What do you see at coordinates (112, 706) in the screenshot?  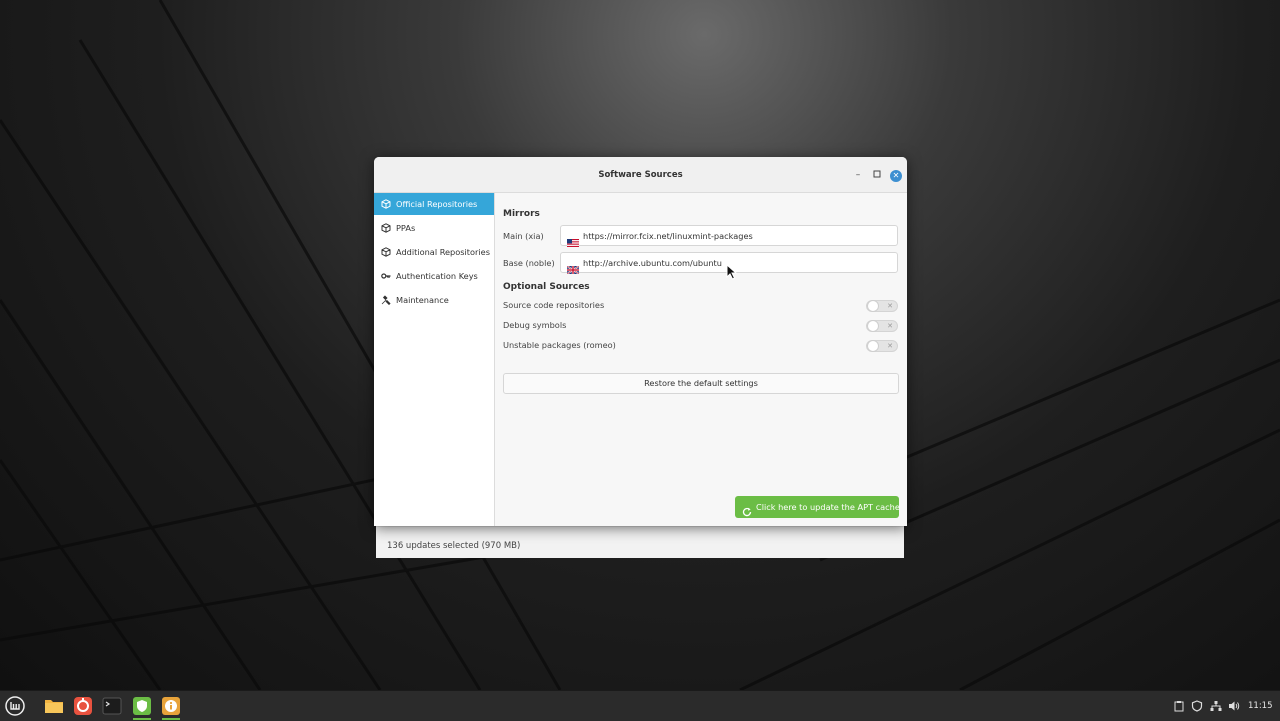 I see `terminal-launcher` at bounding box center [112, 706].